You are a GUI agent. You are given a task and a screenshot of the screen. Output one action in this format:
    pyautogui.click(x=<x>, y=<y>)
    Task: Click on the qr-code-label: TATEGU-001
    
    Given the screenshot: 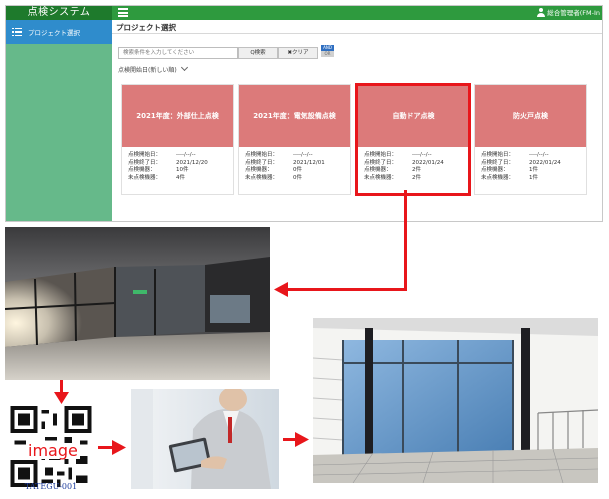 What is the action you would take?
    pyautogui.click(x=51, y=486)
    